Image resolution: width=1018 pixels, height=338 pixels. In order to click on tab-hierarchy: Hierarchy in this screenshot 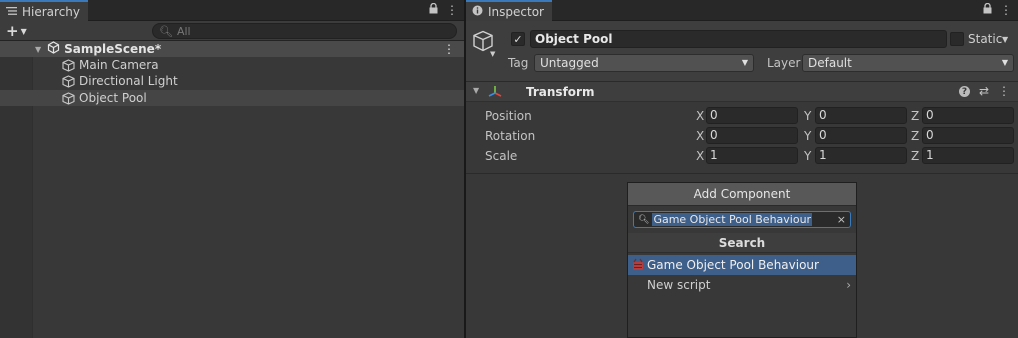, I will do `click(44, 10)`.